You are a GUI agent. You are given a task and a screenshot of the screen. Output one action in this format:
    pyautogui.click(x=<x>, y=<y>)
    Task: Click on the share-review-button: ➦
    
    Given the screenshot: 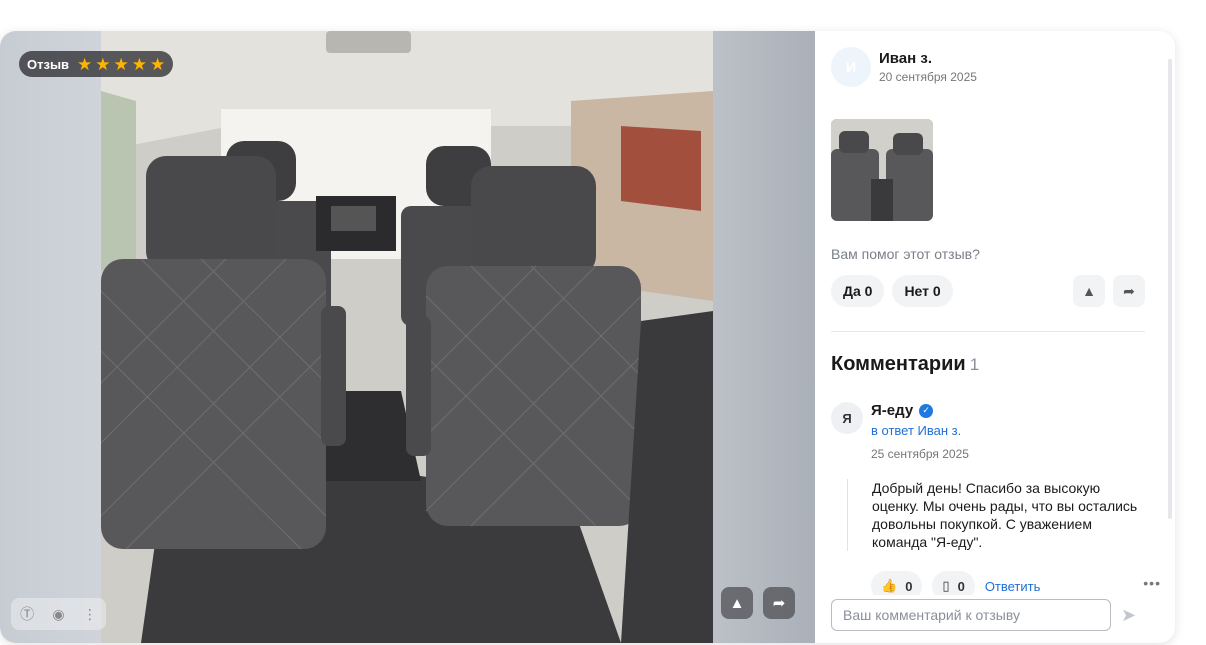 What is the action you would take?
    pyautogui.click(x=1129, y=291)
    